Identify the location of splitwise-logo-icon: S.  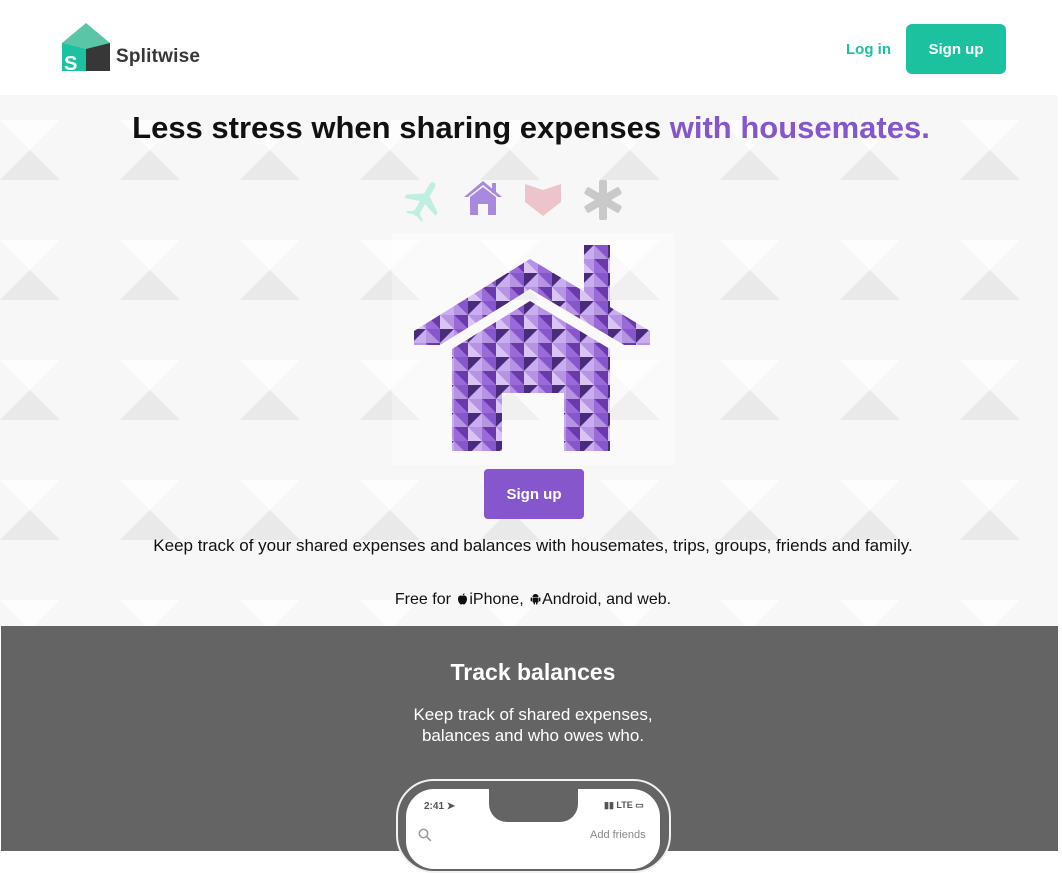
(86, 48).